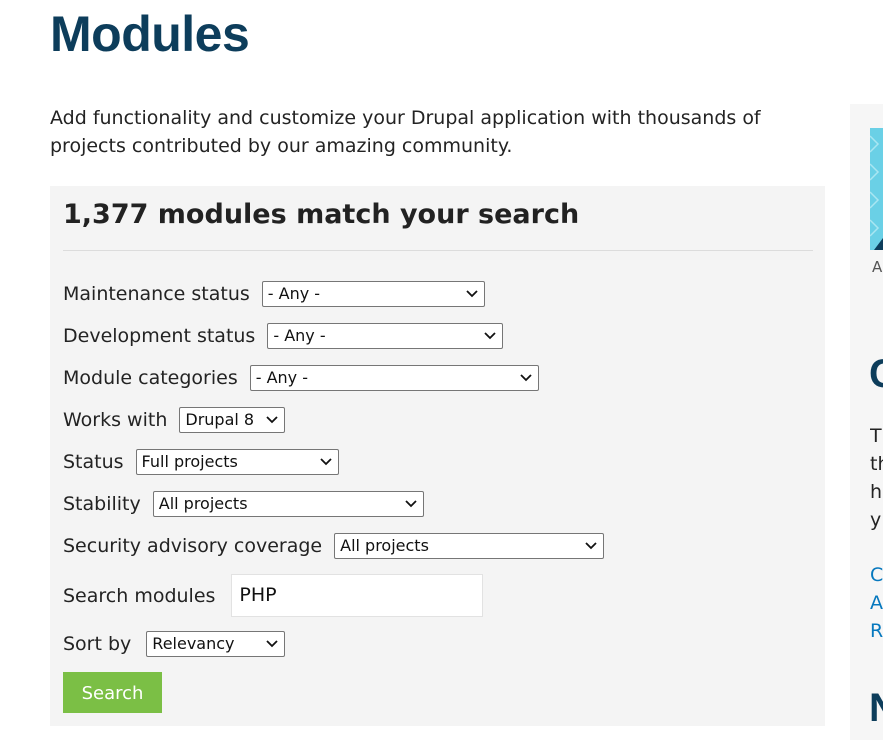 The width and height of the screenshot is (883, 740). I want to click on maintenance-status-label: Maintenance status, so click(156, 294).